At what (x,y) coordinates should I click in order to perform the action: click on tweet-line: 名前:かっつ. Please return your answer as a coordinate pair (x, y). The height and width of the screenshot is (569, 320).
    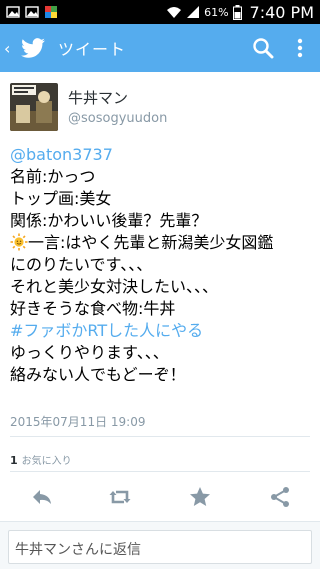
    Looking at the image, I should click on (53, 176).